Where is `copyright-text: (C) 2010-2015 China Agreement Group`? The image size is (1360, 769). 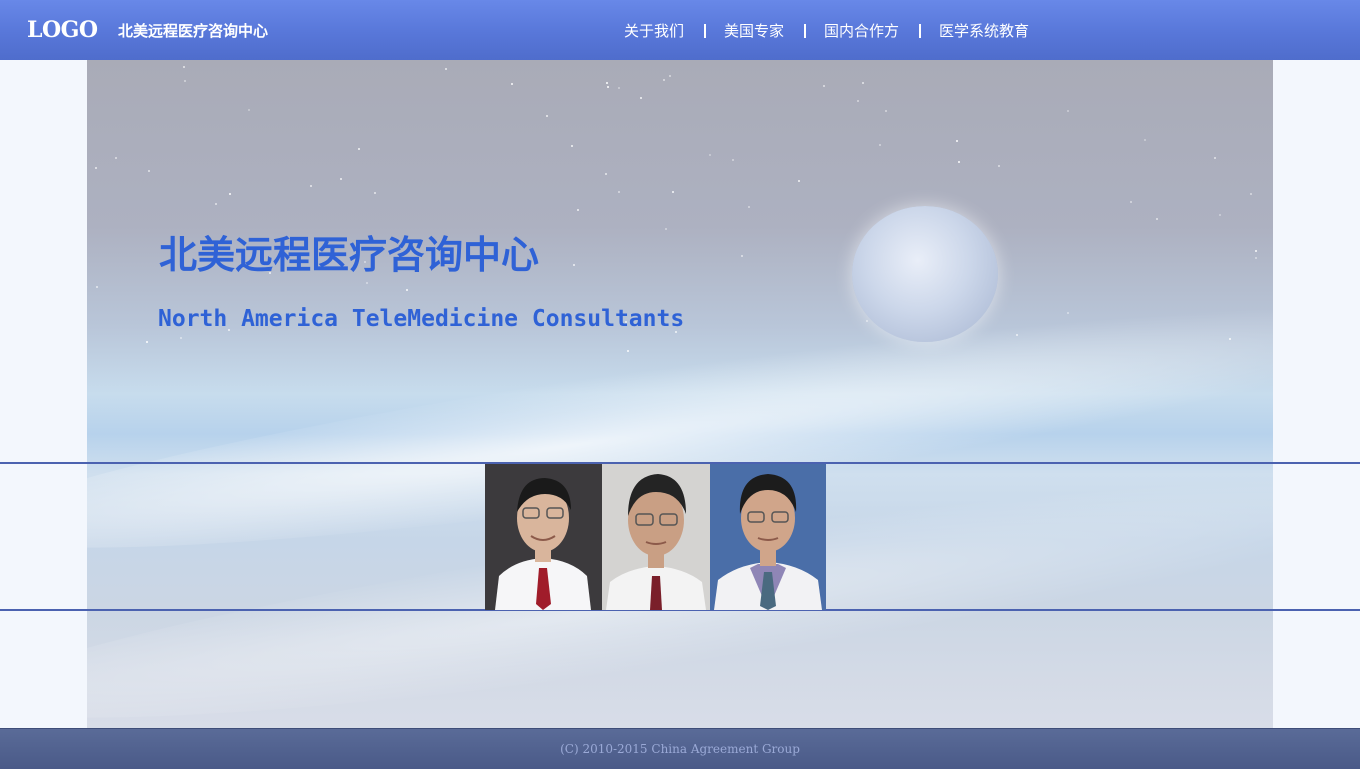 copyright-text: (C) 2010-2015 China Agreement Group is located at coordinates (680, 749).